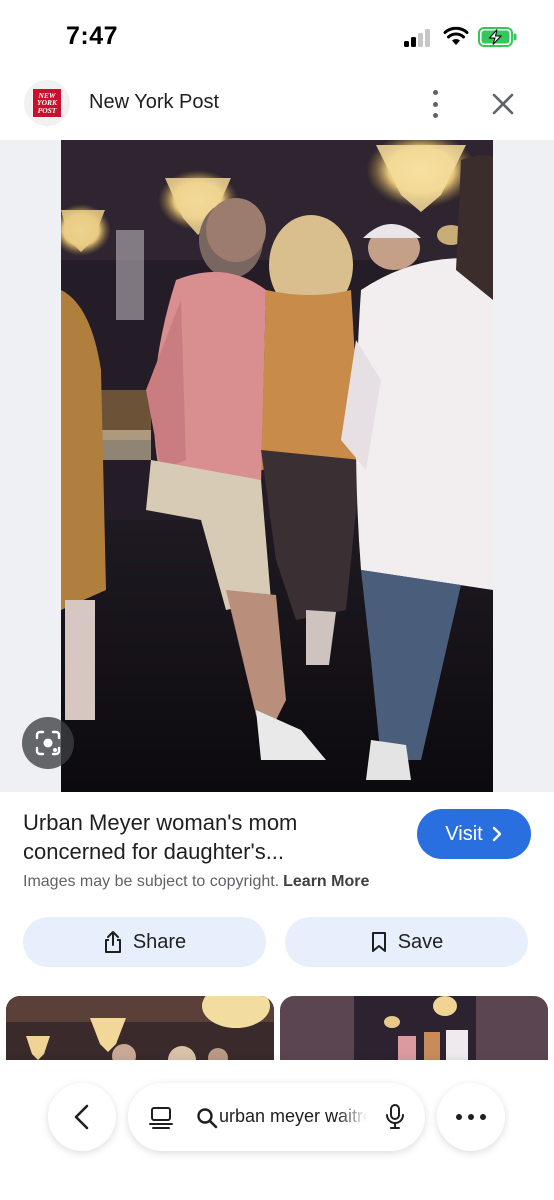 The width and height of the screenshot is (554, 1200). Describe the element at coordinates (456, 35) in the screenshot. I see `wifi-icon` at that location.